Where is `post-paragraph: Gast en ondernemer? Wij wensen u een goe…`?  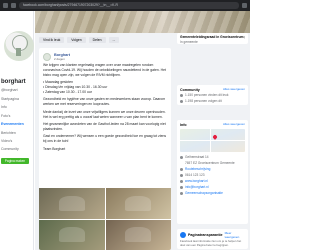
post-paragraph: Gast en ondernemer? Wij wensen u een goe… is located at coordinates (105, 139).